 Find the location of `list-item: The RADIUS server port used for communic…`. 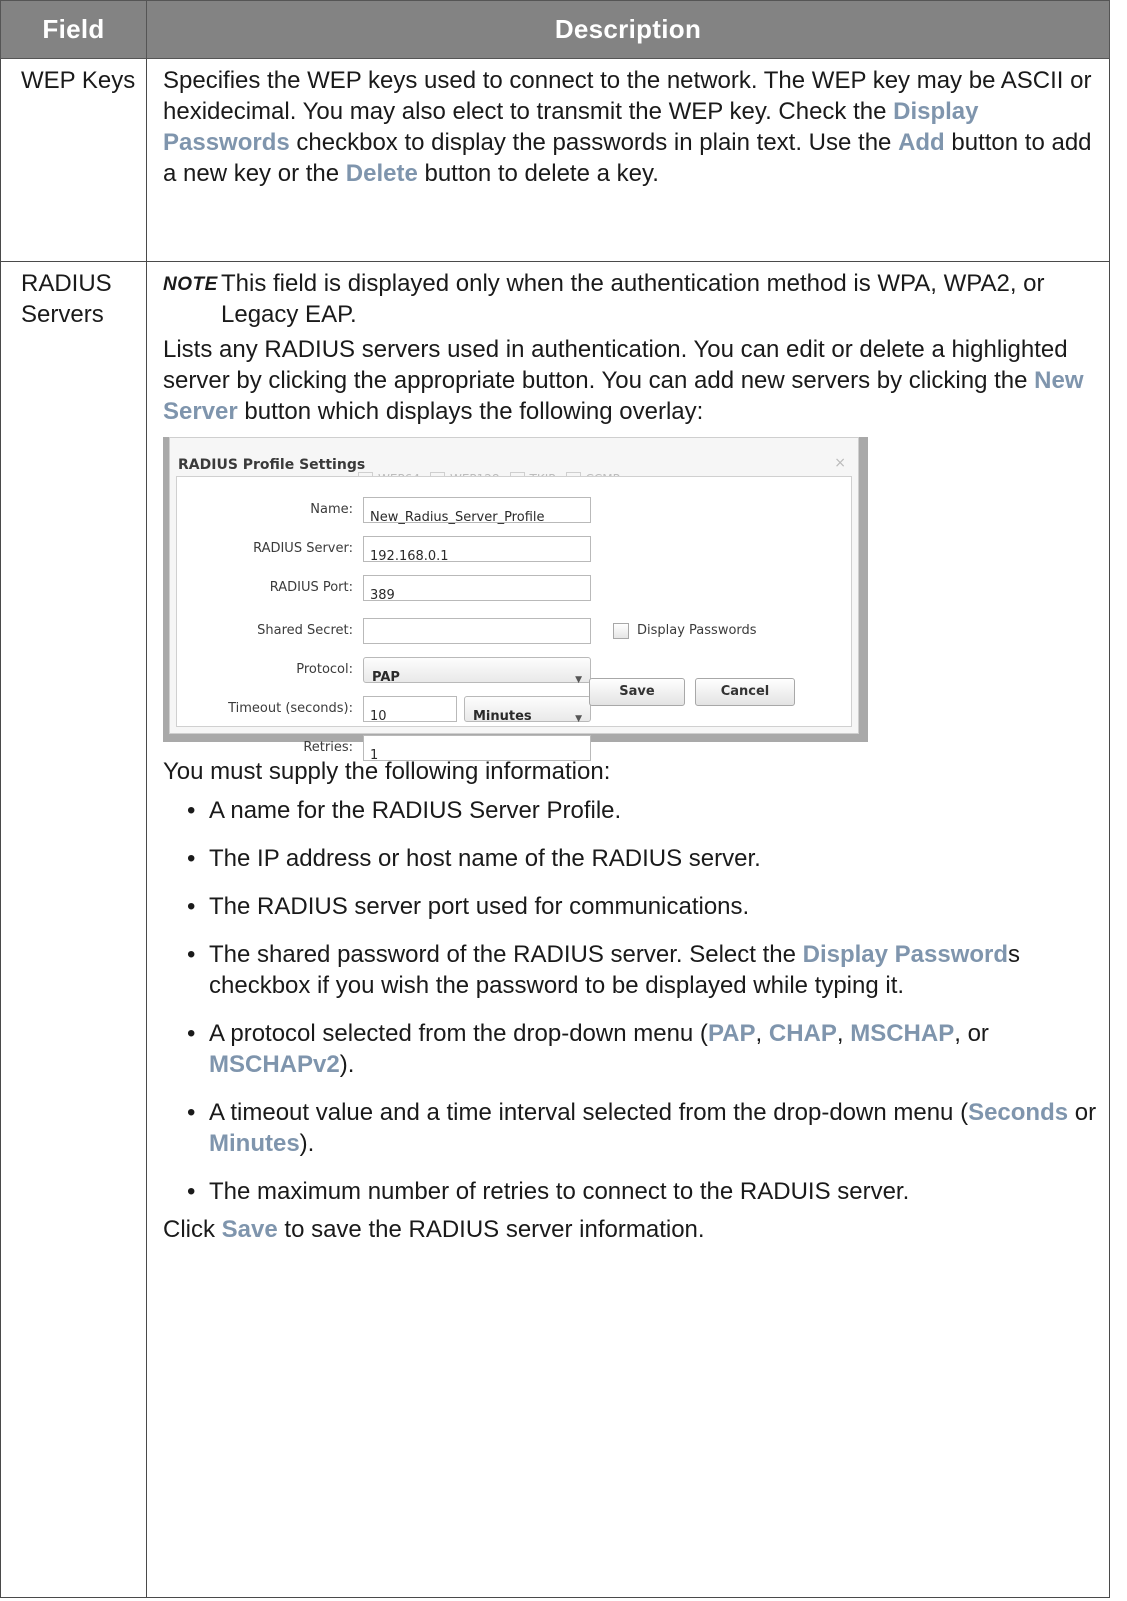

list-item: The RADIUS server port used for communic… is located at coordinates (631, 906).